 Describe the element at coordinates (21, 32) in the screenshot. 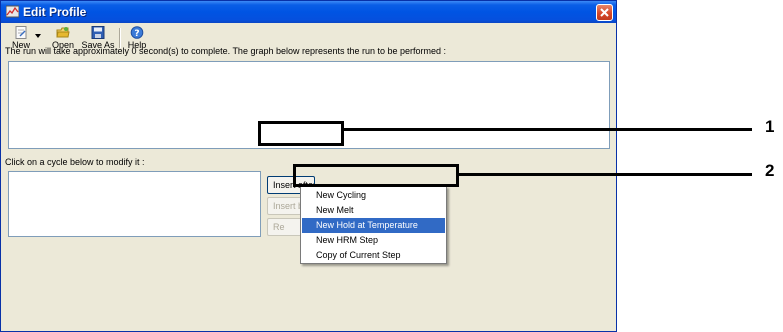

I see `new-document-icon` at that location.